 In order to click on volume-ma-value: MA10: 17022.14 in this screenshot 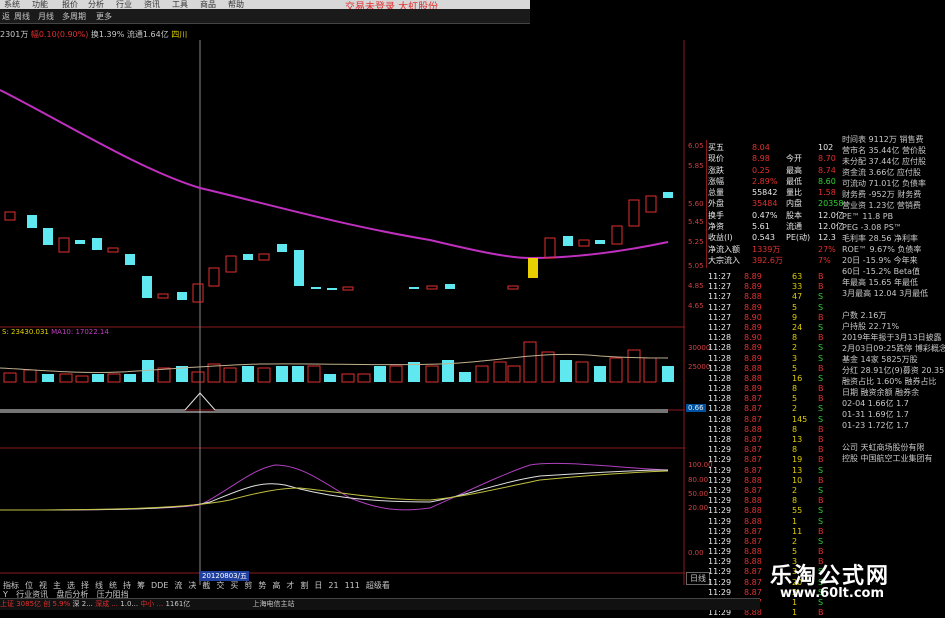, I will do `click(80, 332)`.